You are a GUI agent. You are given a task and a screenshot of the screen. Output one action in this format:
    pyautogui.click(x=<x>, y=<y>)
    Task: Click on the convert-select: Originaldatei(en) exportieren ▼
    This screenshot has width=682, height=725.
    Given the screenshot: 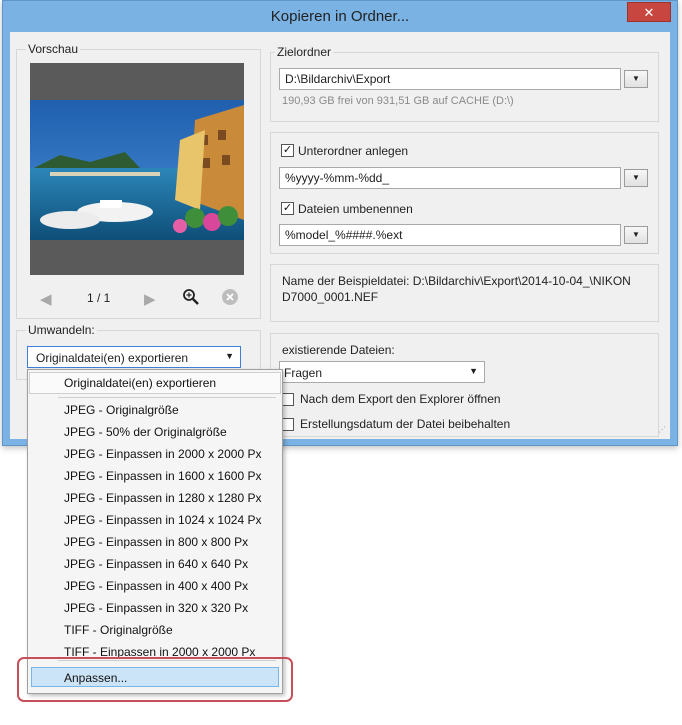 What is the action you would take?
    pyautogui.click(x=134, y=357)
    